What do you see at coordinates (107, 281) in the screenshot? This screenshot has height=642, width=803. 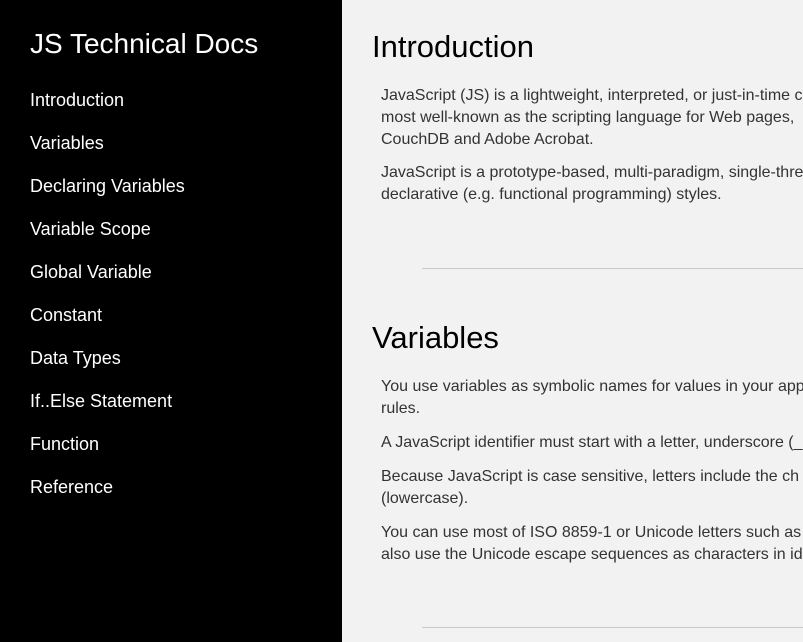 I see `nav-link-global-variable: Global Variable` at bounding box center [107, 281].